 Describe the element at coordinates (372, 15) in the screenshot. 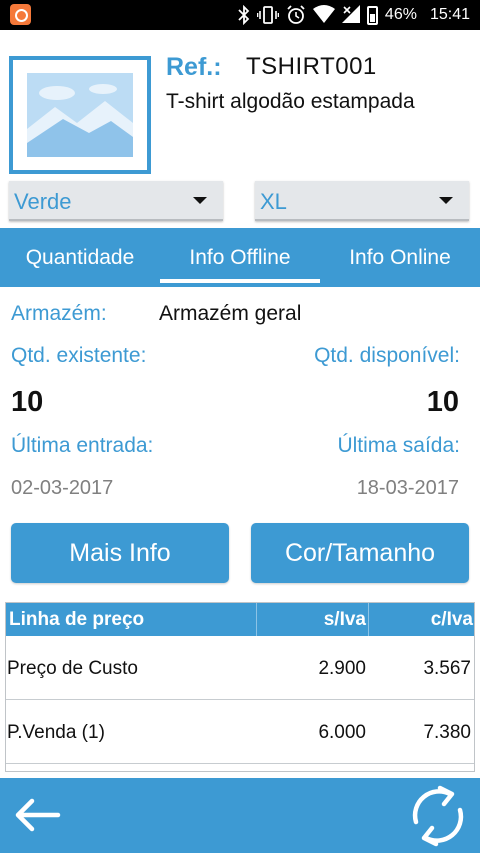

I see `battery-icon` at that location.